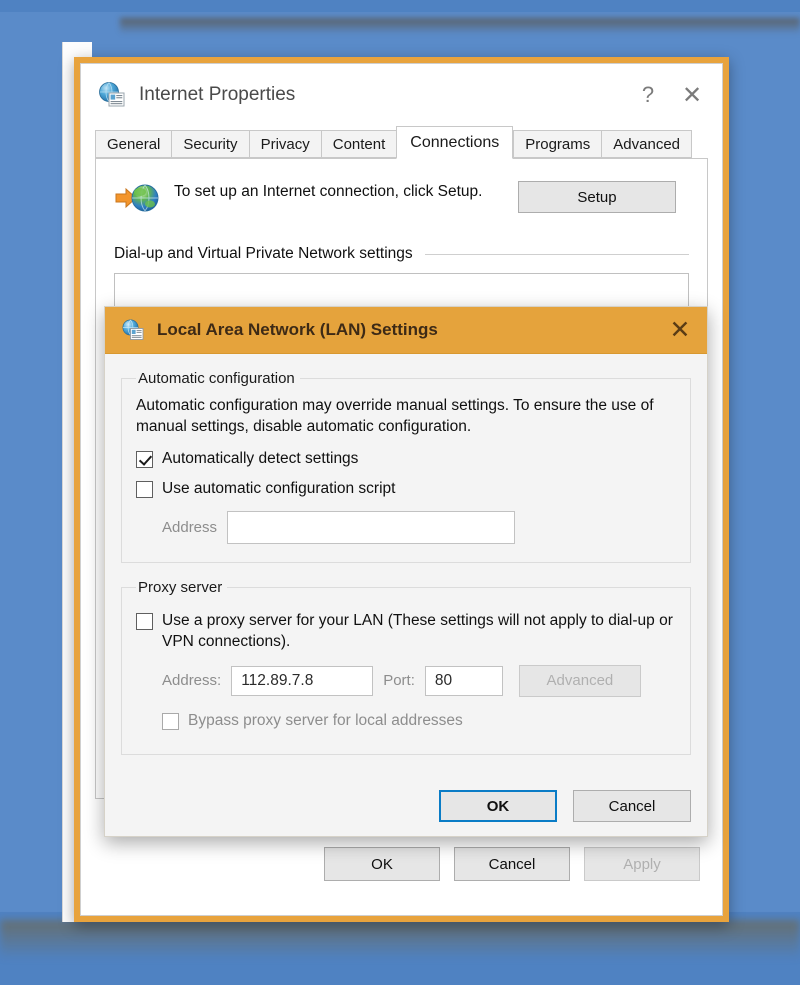 Image resolution: width=800 pixels, height=985 pixels. I want to click on tab-general: General, so click(133, 144).